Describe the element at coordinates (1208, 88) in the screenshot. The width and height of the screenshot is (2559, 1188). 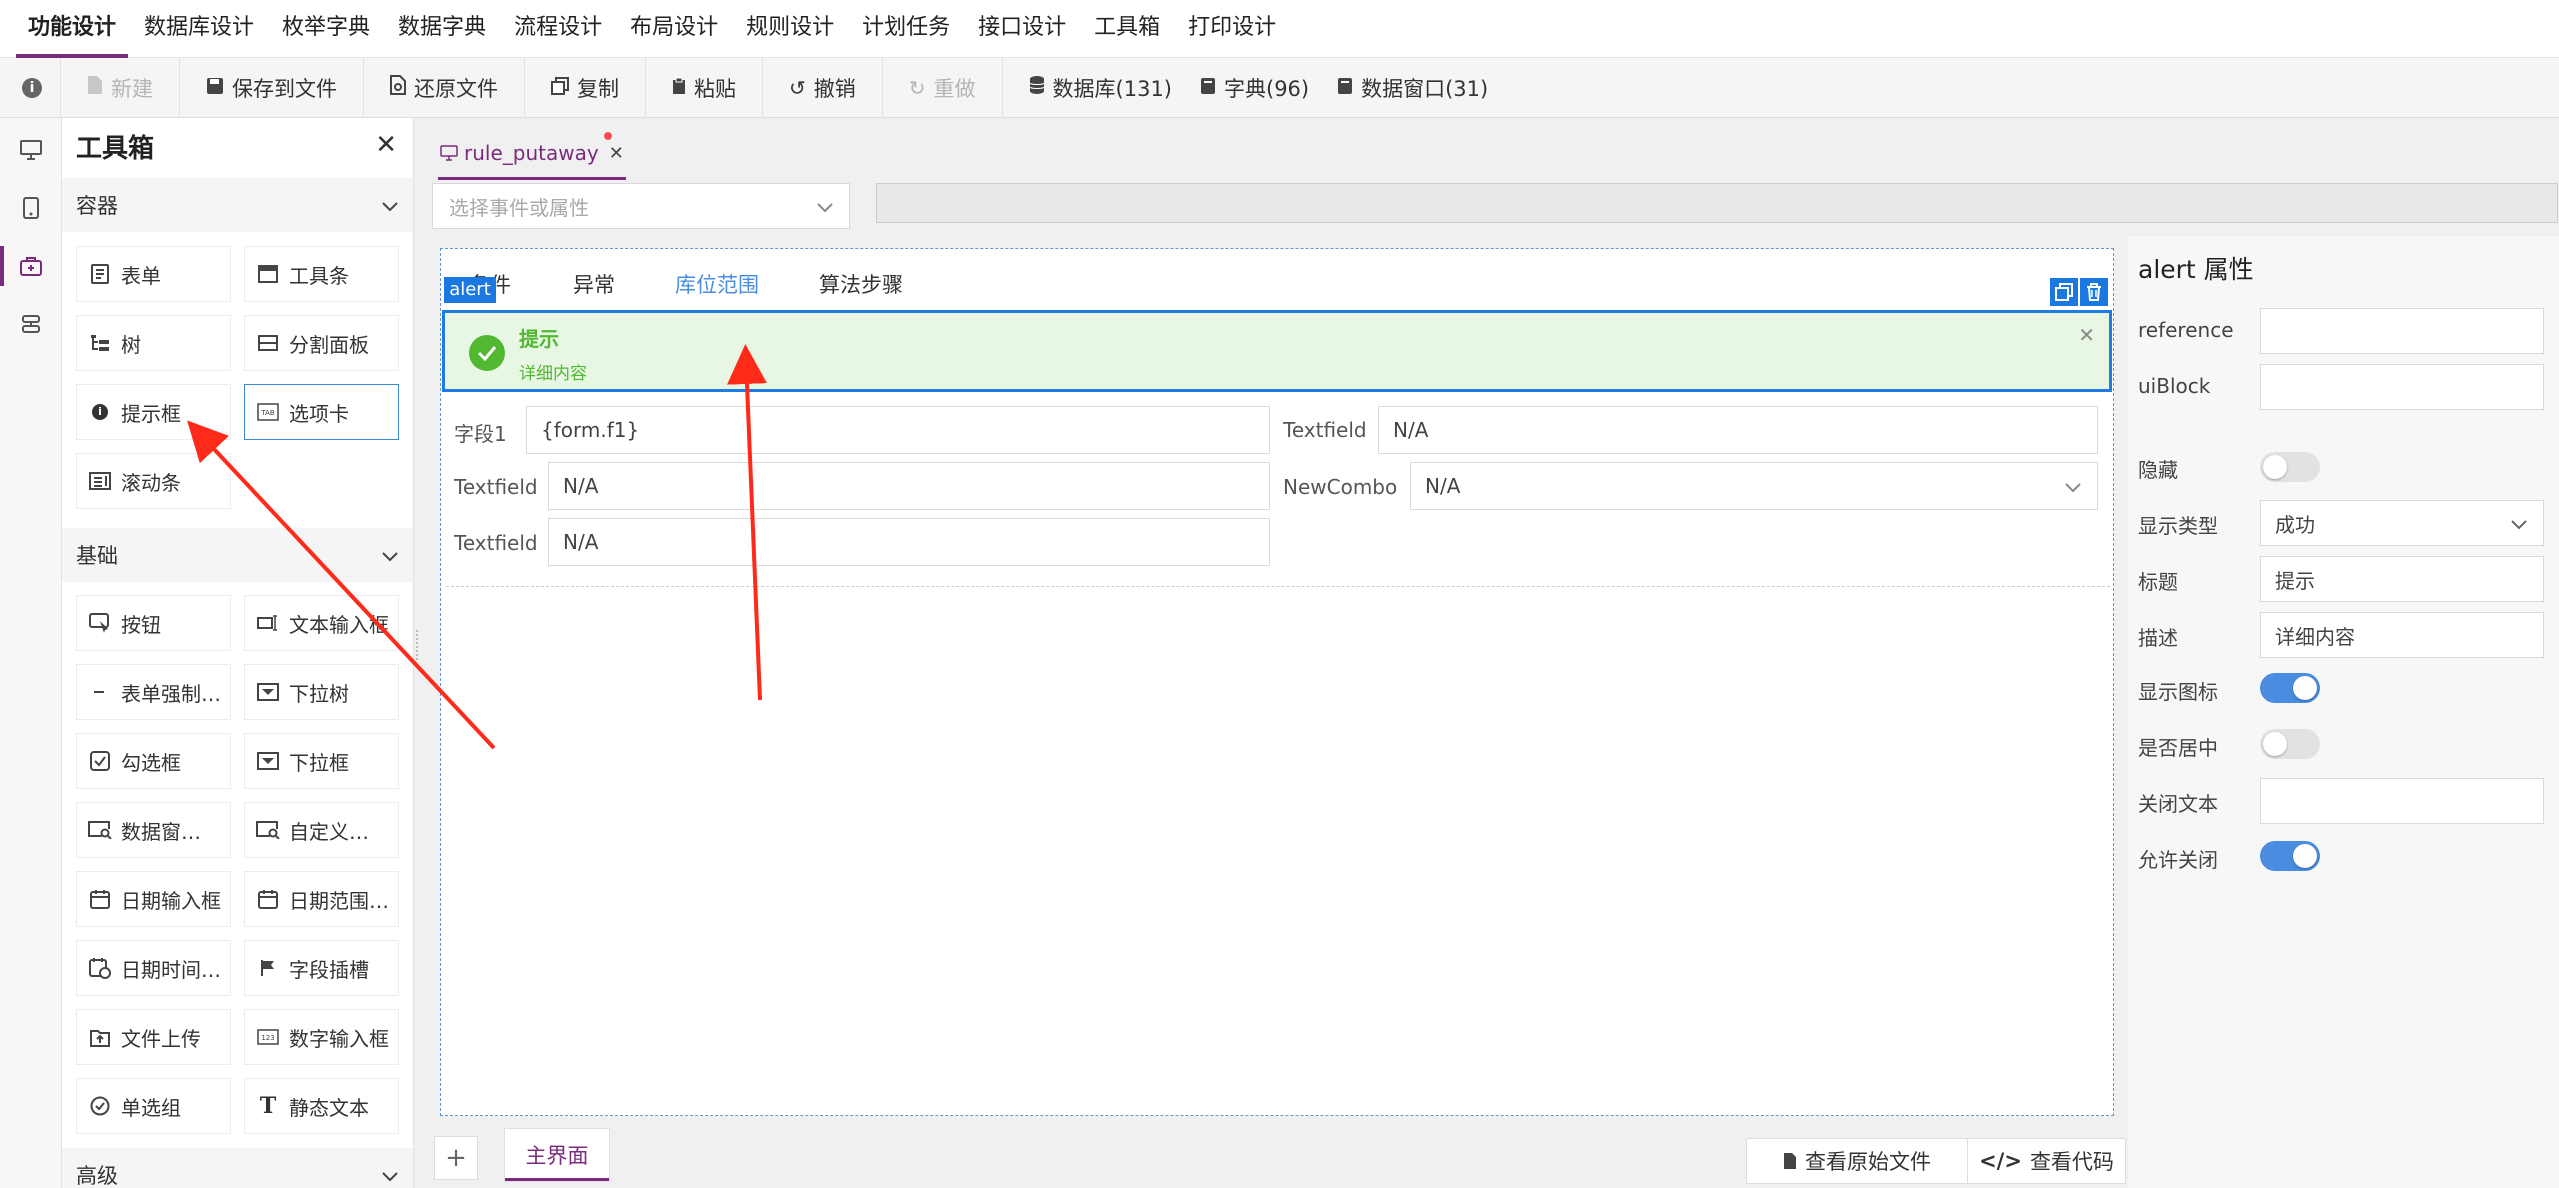
I see `book-icon` at that location.